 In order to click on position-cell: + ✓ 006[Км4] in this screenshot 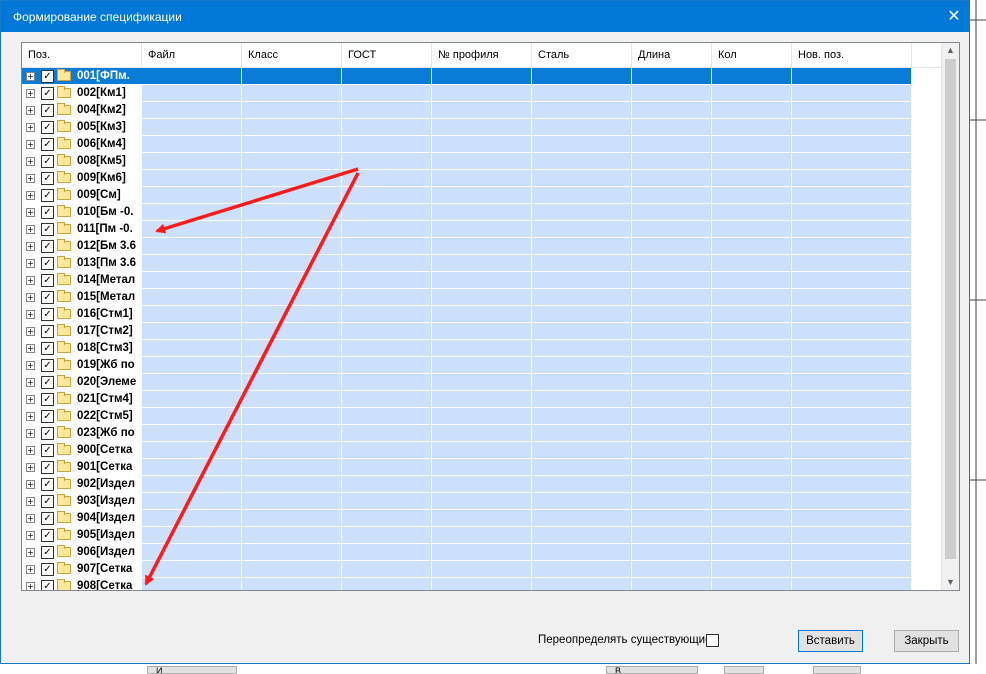, I will do `click(82, 144)`.